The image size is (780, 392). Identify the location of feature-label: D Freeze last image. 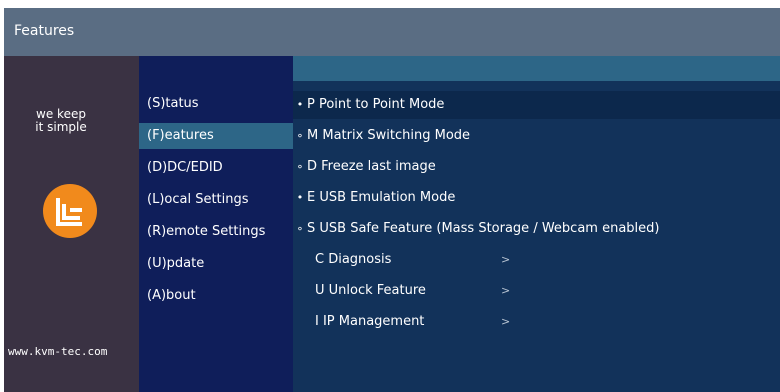
(371, 166).